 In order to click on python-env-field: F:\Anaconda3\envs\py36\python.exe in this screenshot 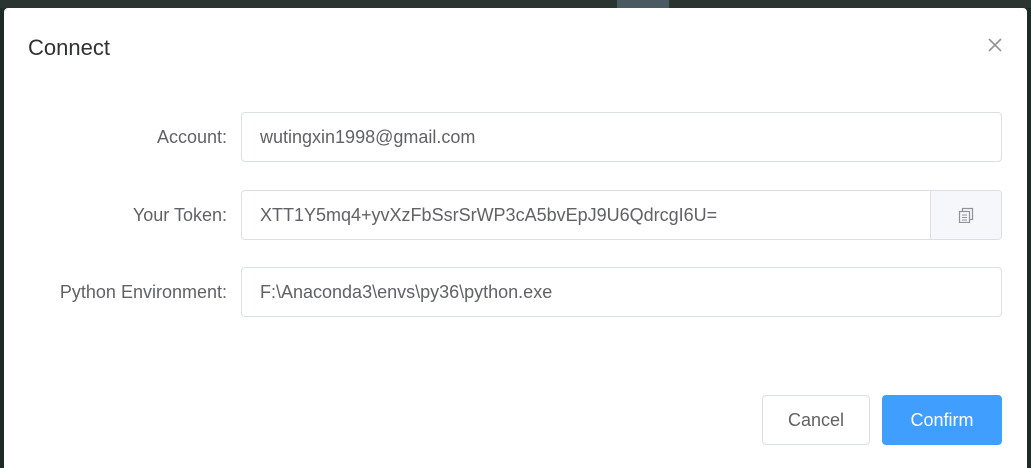, I will do `click(621, 292)`.